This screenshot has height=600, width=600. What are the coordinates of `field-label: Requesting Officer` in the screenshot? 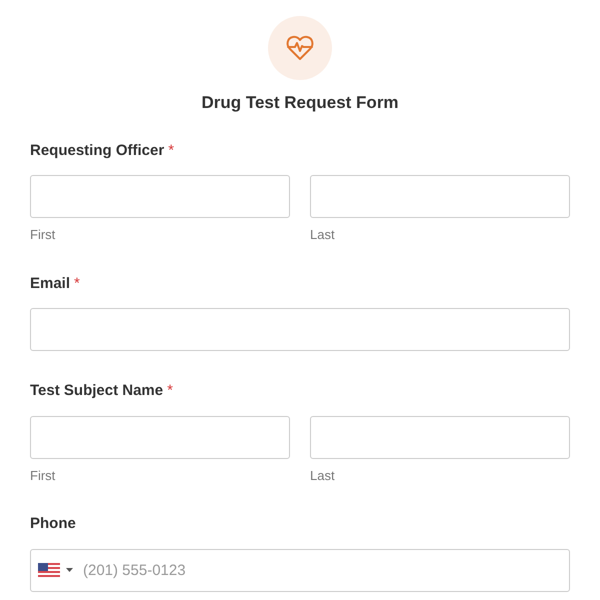 It's located at (97, 150).